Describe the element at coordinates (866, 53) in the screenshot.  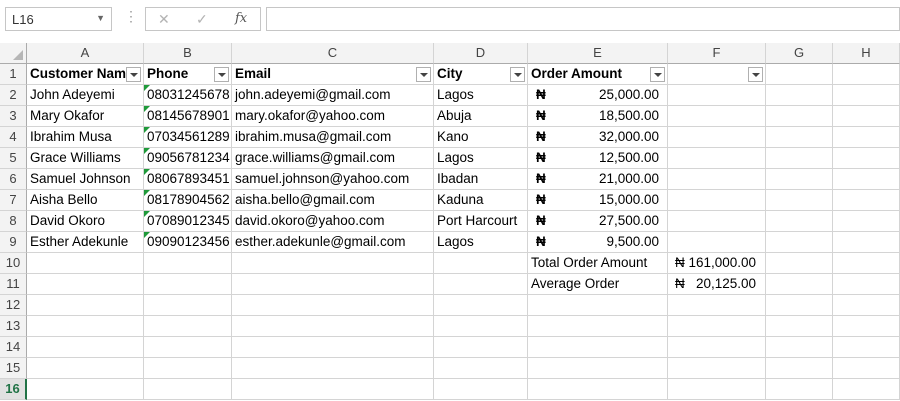
I see `column-header-h: H` at that location.